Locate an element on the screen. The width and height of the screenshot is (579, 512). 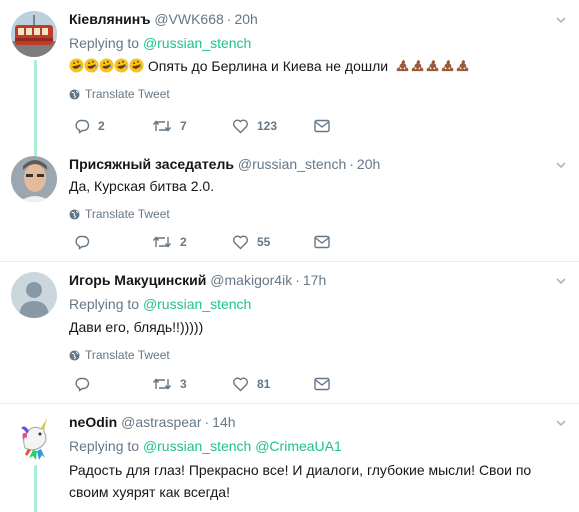
tweet-actions: 2 7 123 is located at coordinates (202, 126).